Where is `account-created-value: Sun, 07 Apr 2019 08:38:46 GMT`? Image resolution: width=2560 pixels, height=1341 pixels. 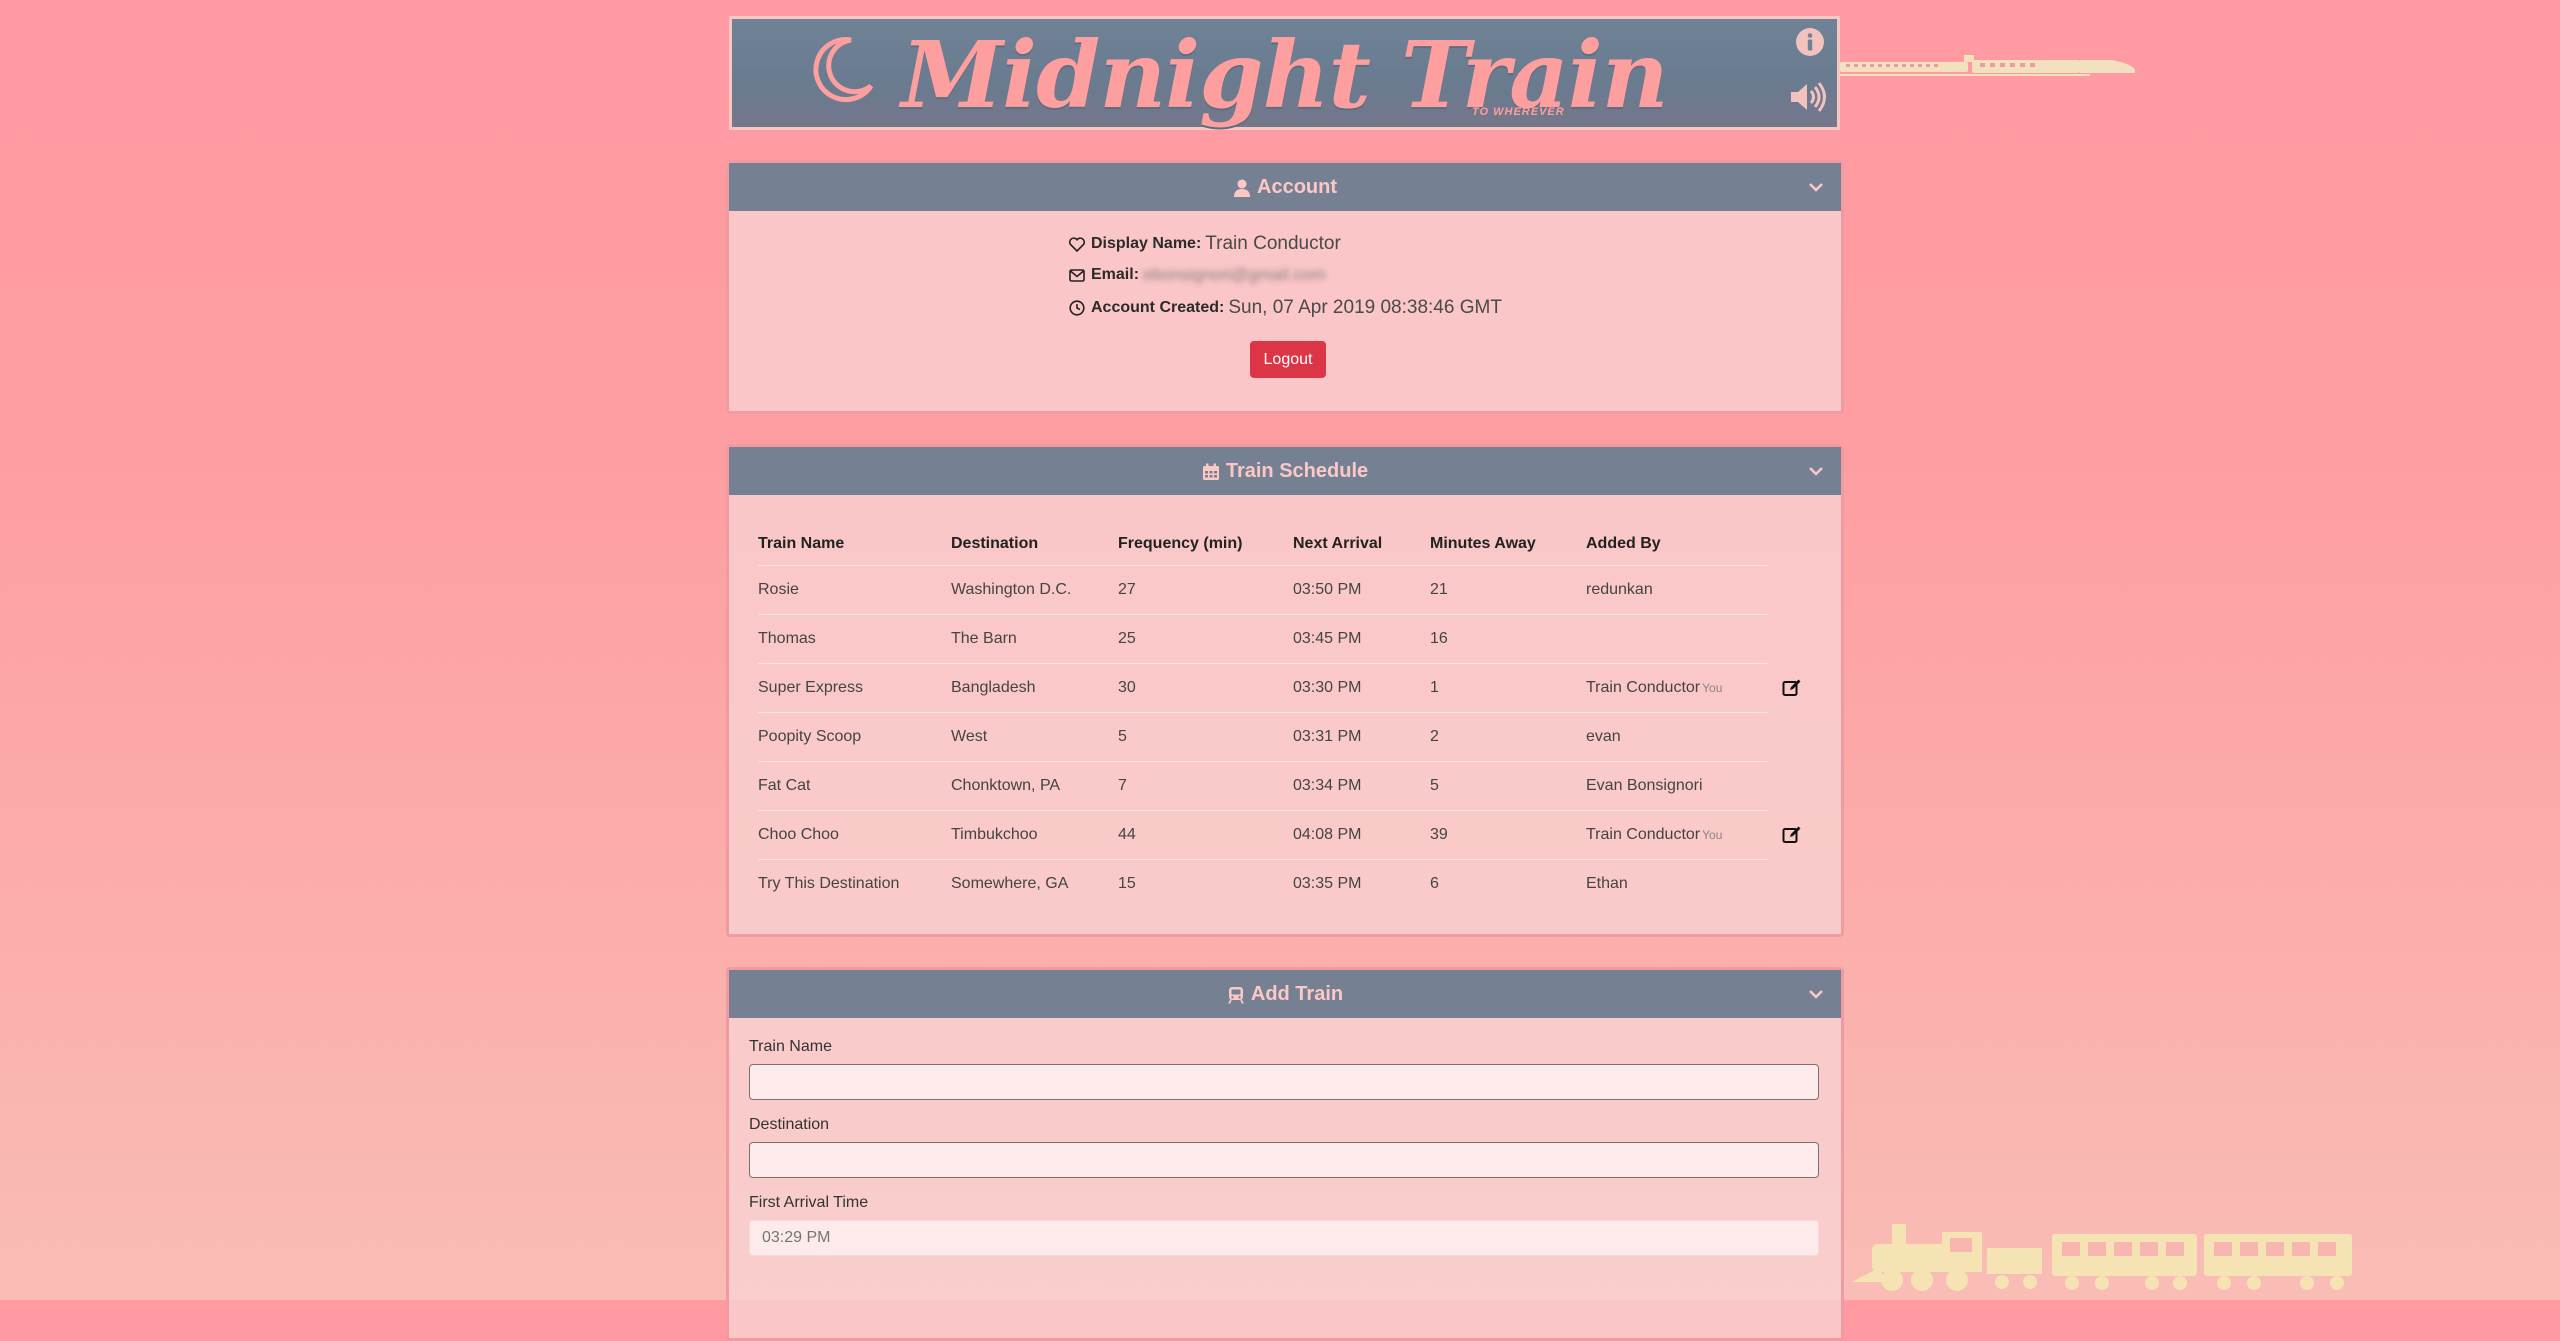
account-created-value: Sun, 07 Apr 2019 08:38:46 GMT is located at coordinates (1365, 307).